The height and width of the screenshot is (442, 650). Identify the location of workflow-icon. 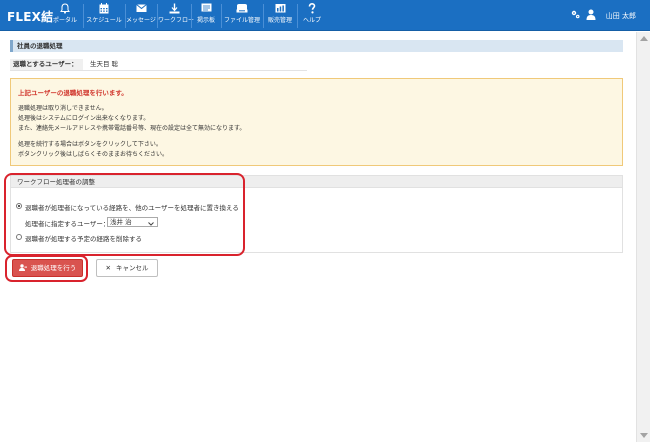
(174, 9).